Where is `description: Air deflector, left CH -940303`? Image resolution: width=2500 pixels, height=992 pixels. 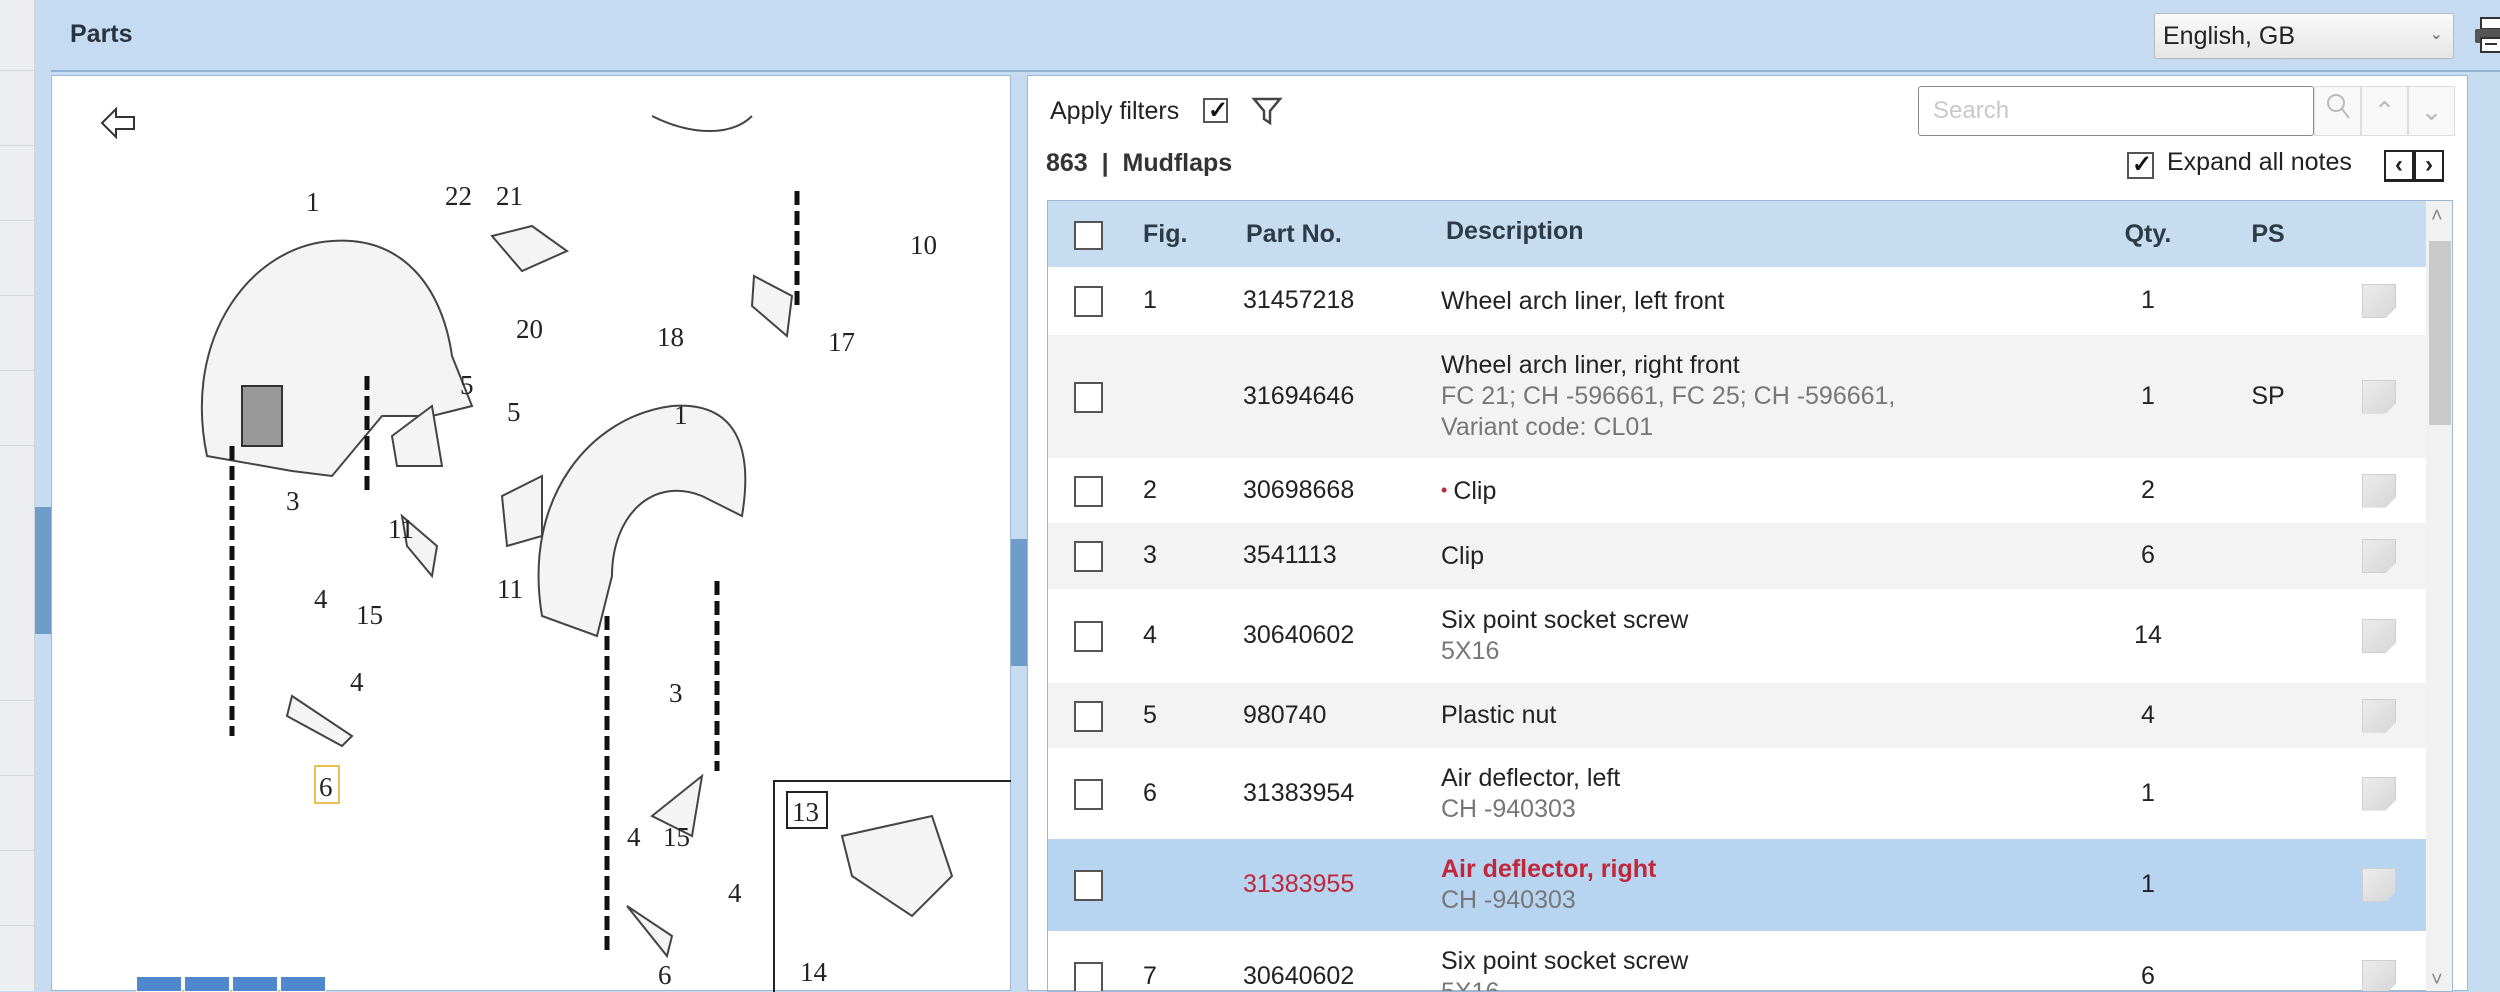
description: Air deflector, left CH -940303 is located at coordinates (1530, 794).